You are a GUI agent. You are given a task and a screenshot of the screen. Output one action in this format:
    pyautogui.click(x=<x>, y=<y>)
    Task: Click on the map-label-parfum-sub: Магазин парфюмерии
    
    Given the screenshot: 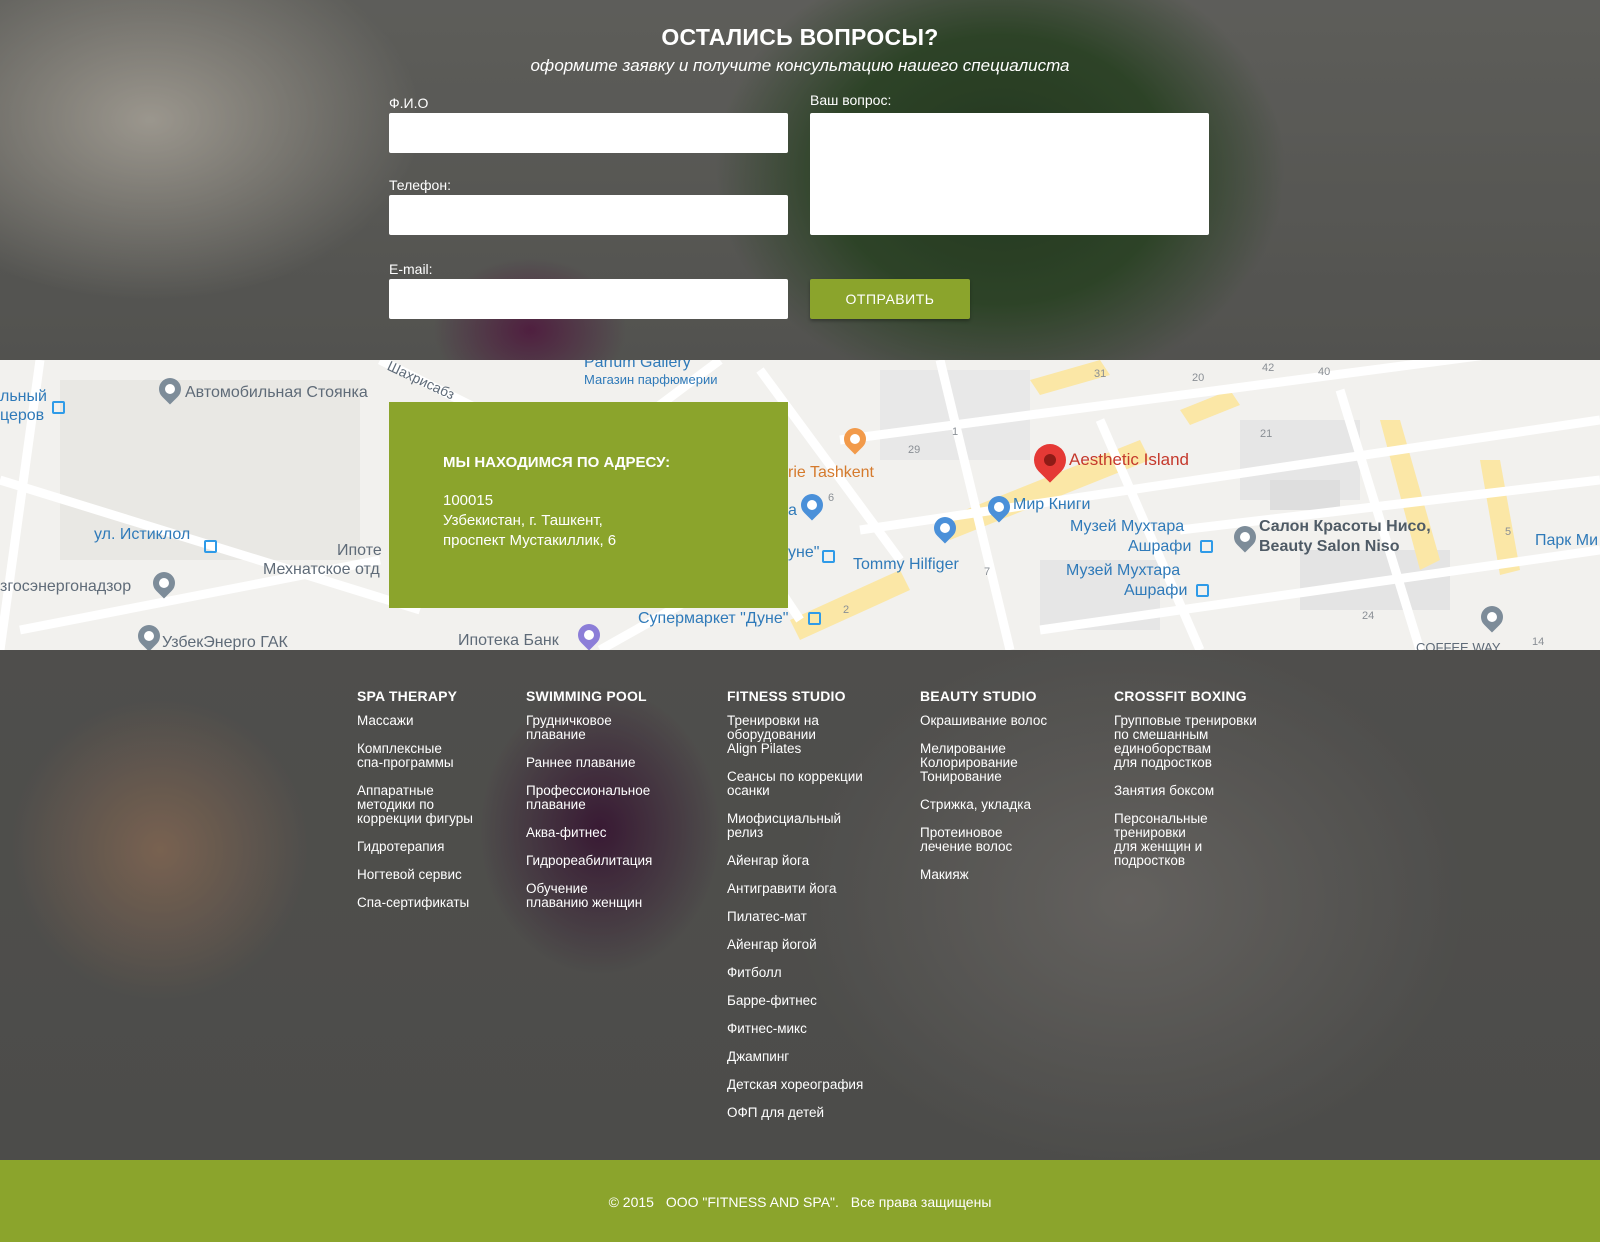 What is the action you would take?
    pyautogui.click(x=651, y=379)
    